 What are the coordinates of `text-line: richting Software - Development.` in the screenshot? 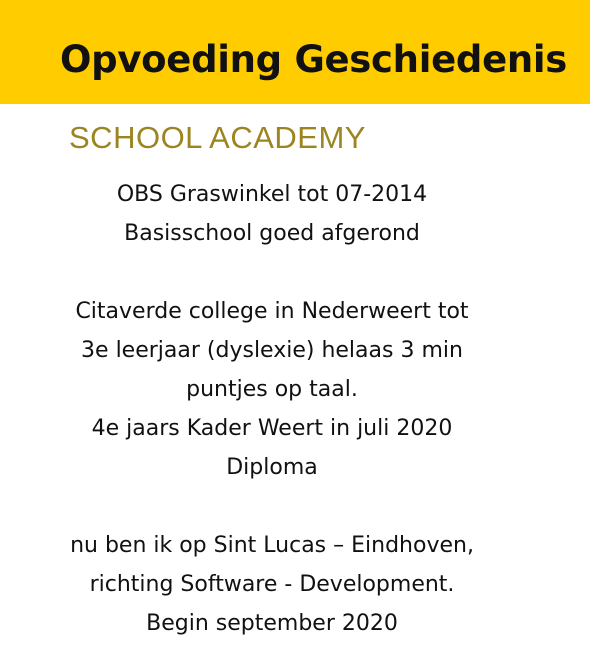 It's located at (272, 584).